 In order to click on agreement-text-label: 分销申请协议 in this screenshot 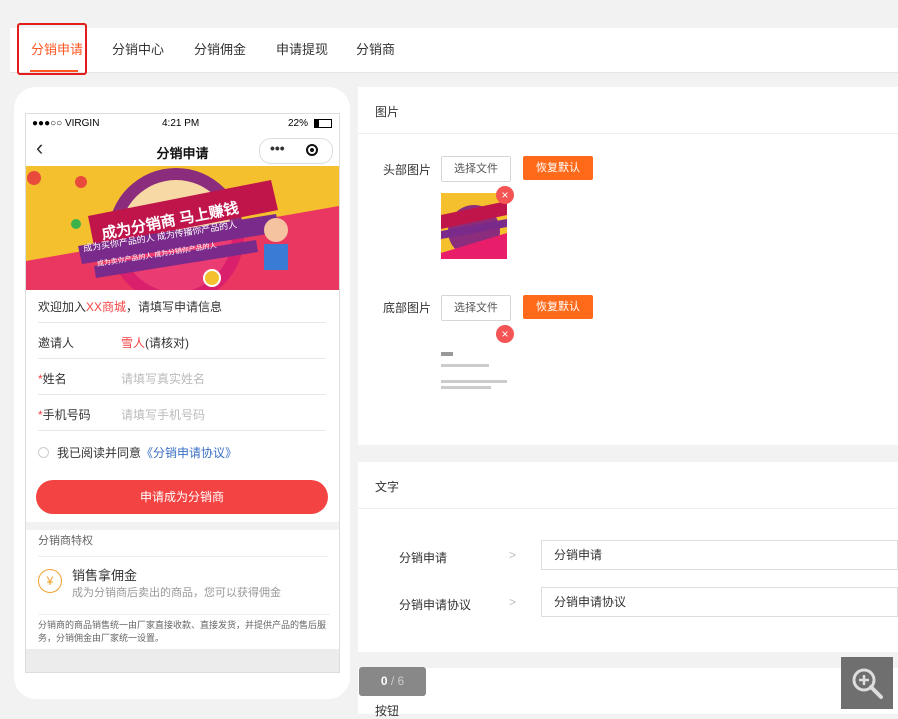, I will do `click(435, 605)`.